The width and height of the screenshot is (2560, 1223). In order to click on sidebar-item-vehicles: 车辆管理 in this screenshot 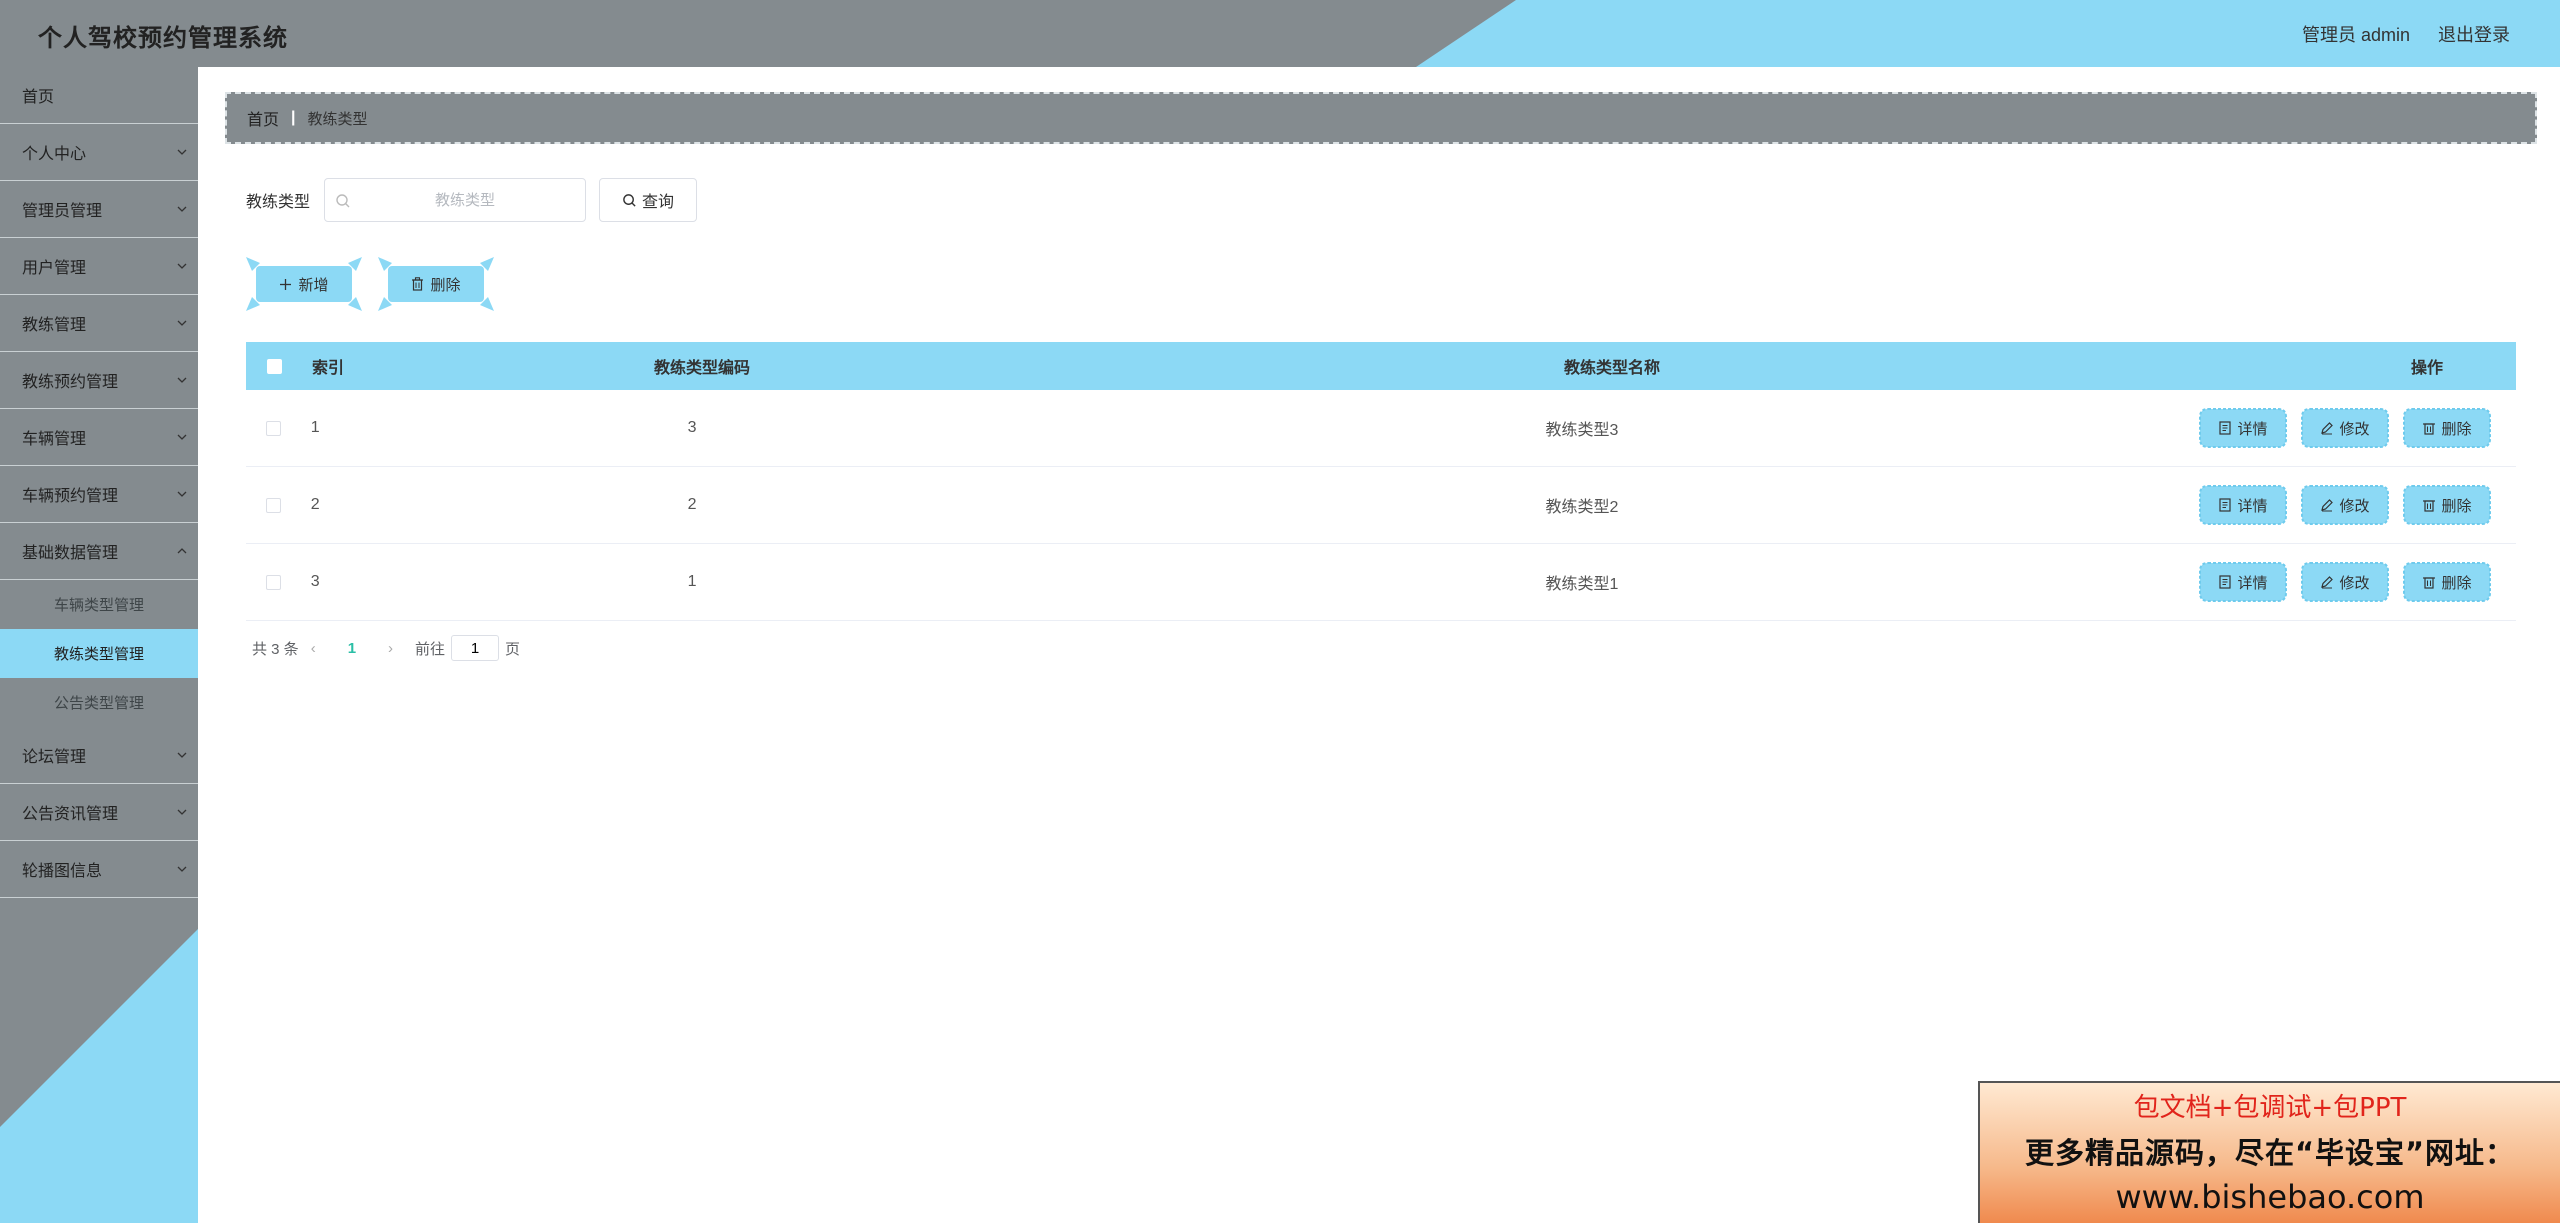, I will do `click(99, 437)`.